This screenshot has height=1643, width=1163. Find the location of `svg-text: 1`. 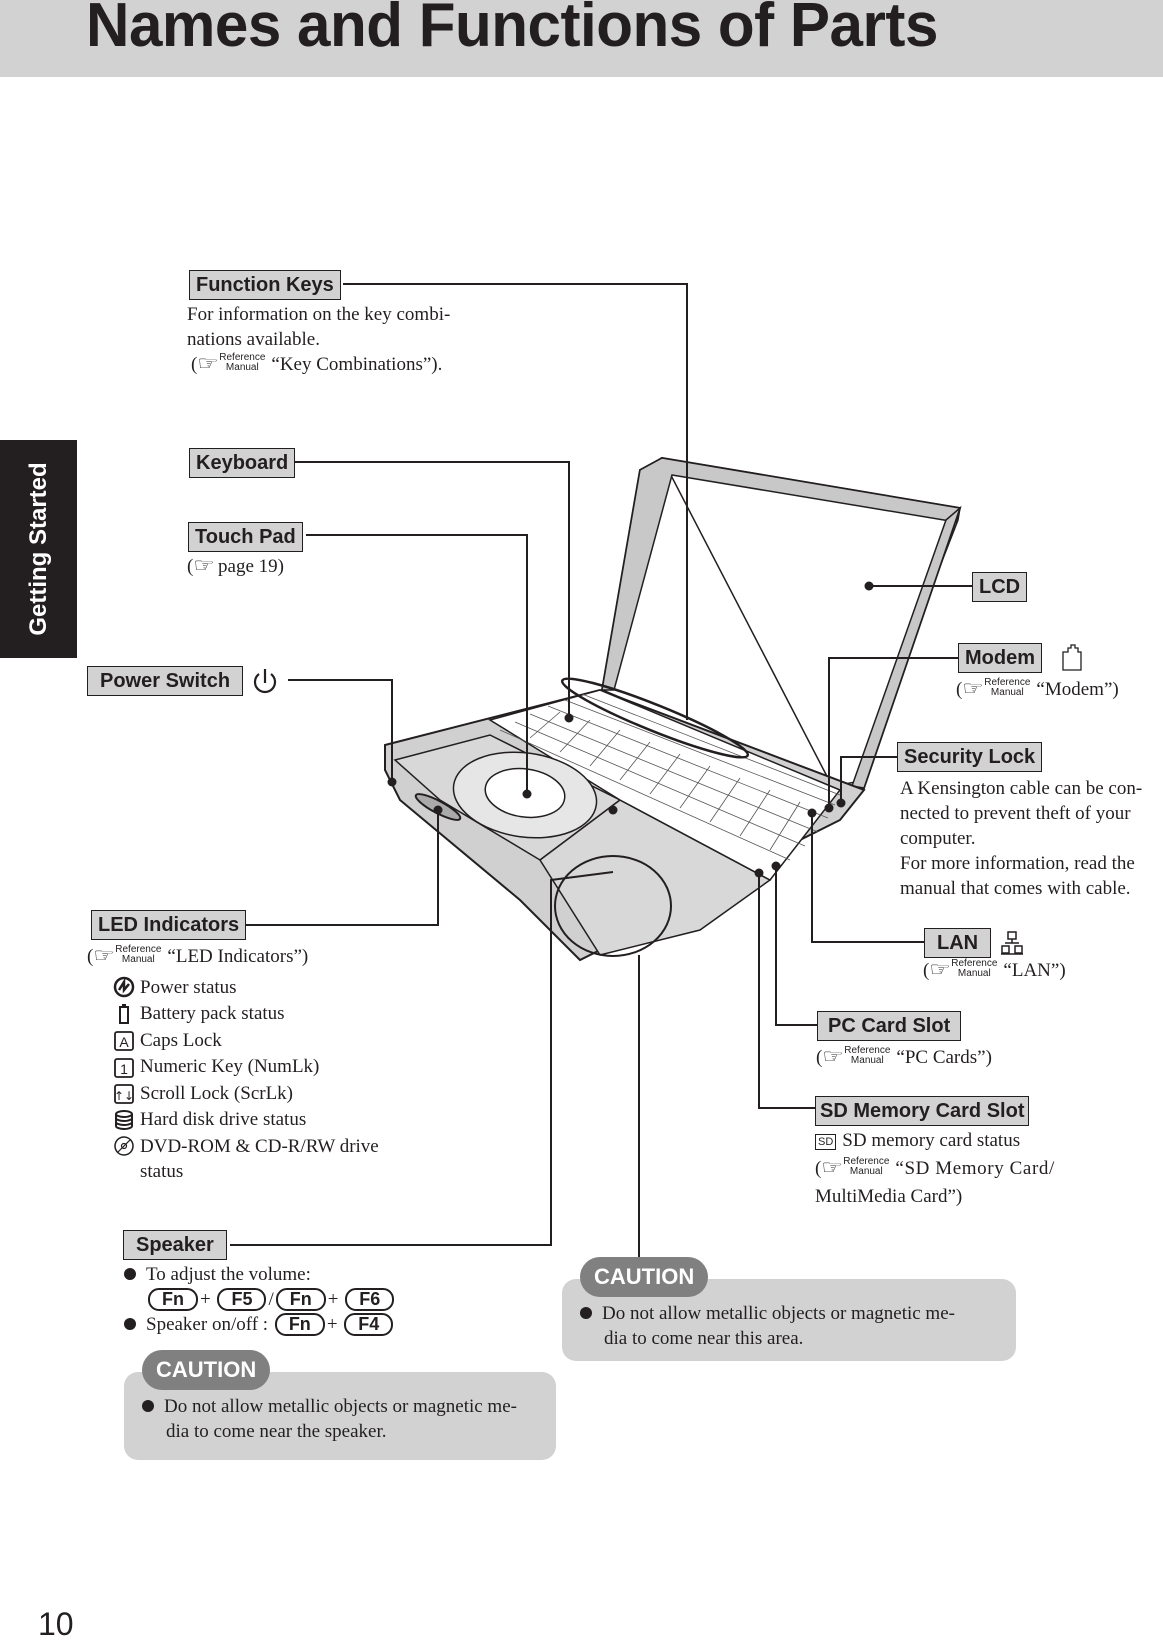

svg-text: 1 is located at coordinates (124, 1069).